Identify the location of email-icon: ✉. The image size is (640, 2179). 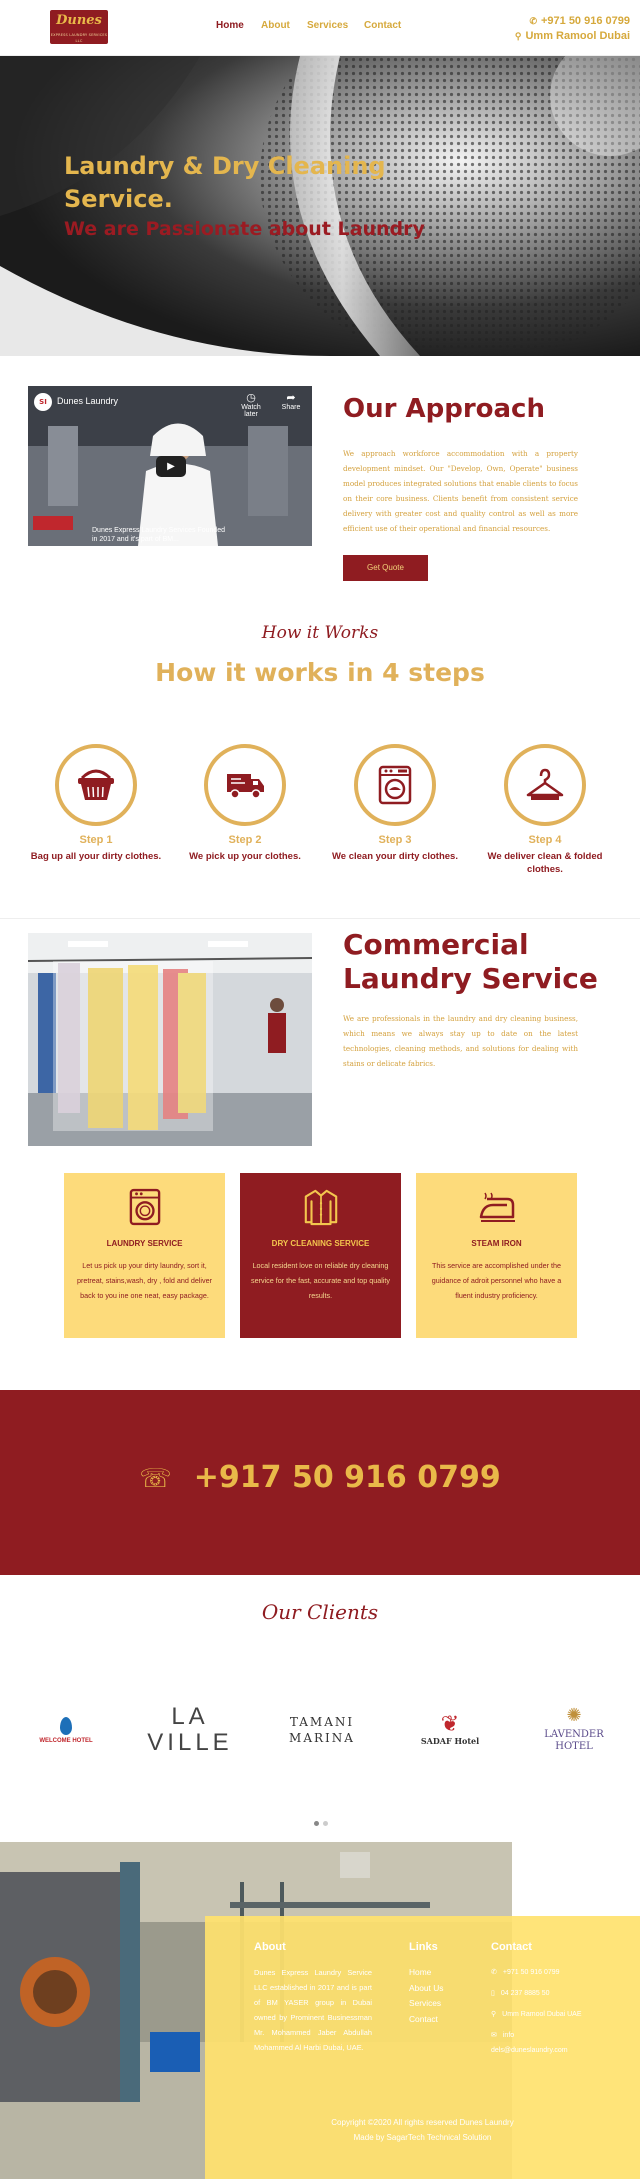
(494, 2035).